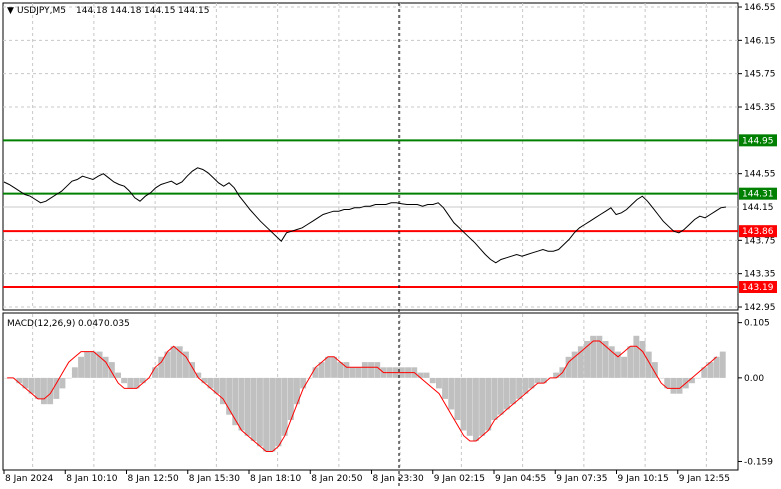 This screenshot has height=489, width=781. I want to click on ohlc-open: 144.18, so click(92, 11).